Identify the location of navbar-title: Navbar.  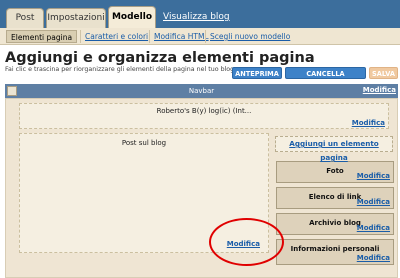
(201, 91).